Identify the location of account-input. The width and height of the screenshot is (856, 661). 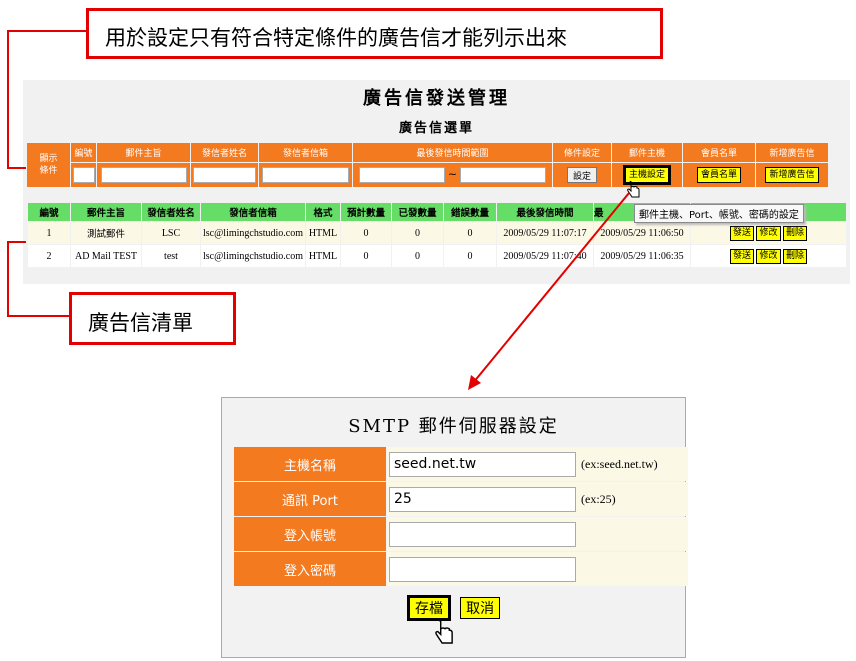
(482, 534).